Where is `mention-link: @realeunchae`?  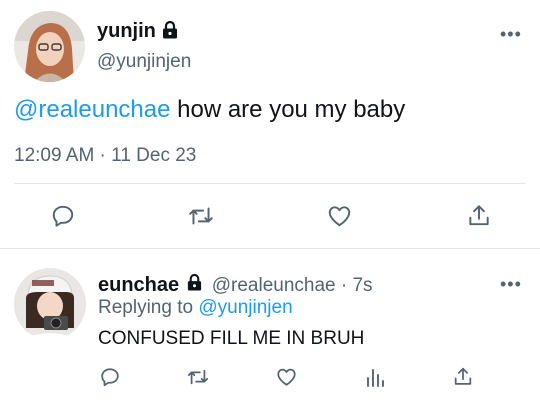
mention-link: @realeunchae is located at coordinates (92, 109).